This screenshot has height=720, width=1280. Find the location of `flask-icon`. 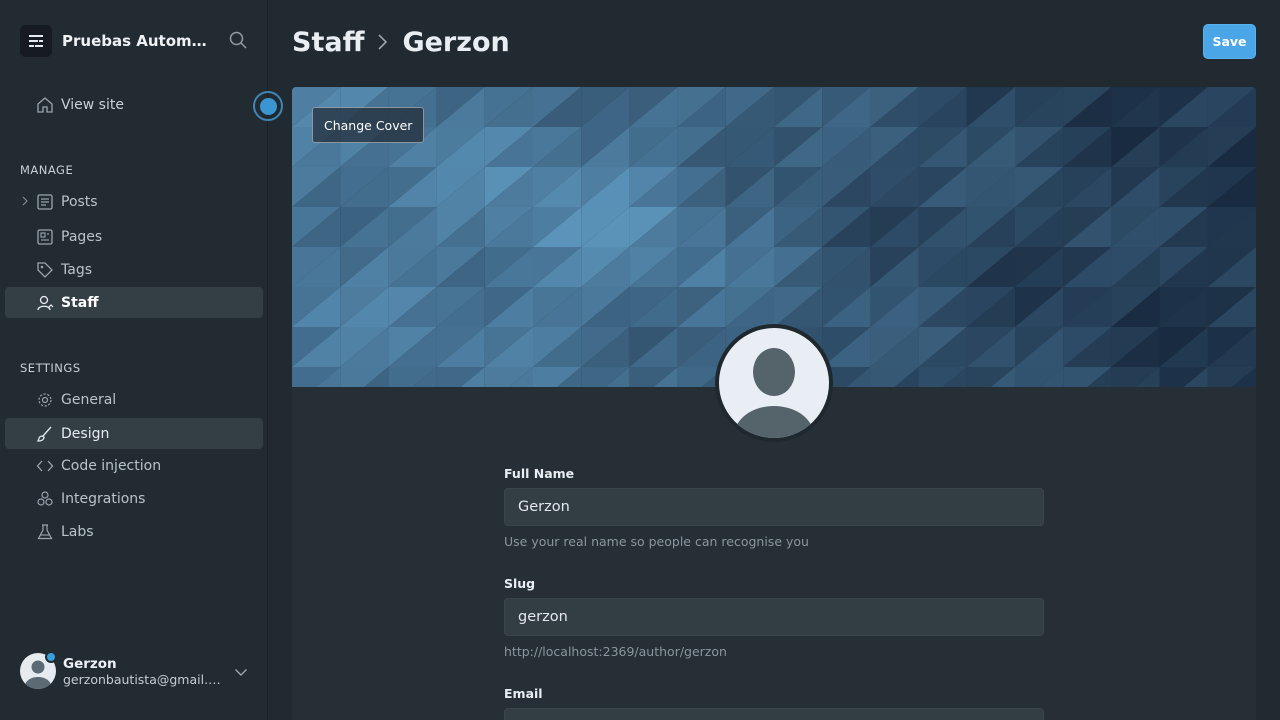

flask-icon is located at coordinates (45, 531).